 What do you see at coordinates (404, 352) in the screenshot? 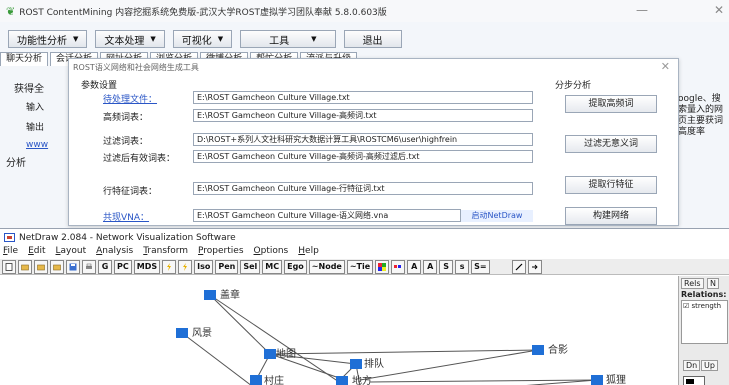
I see `edge-ditu-heying` at bounding box center [404, 352].